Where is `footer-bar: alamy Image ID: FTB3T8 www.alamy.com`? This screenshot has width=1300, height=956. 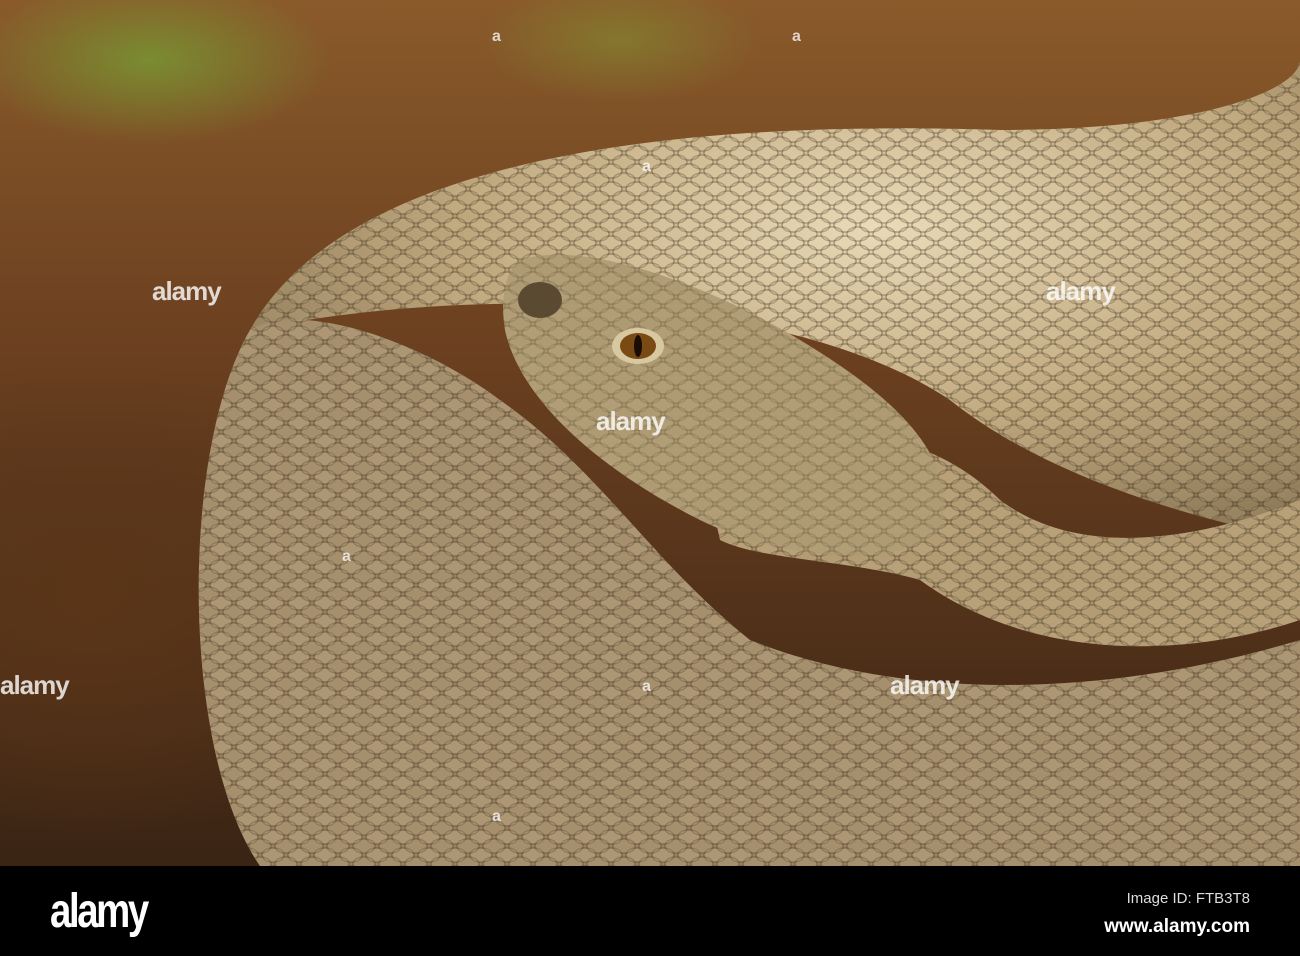 footer-bar: alamy Image ID: FTB3T8 www.alamy.com is located at coordinates (650, 911).